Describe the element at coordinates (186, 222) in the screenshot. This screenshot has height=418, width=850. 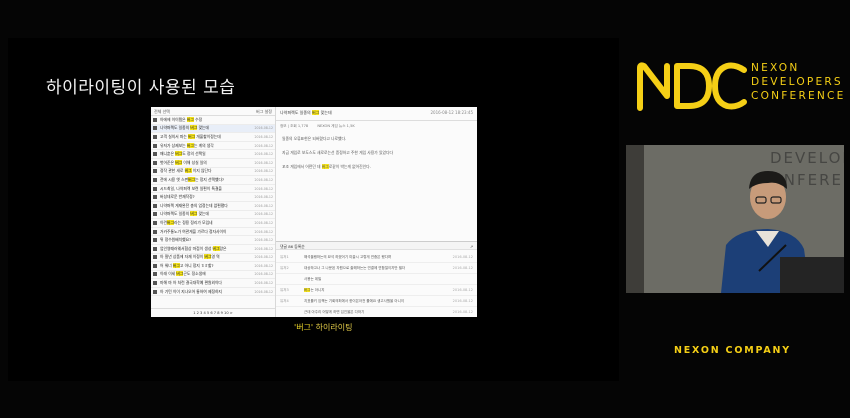
I see `list-item-title: 이런버그라는 정용 정리가 모임네` at that location.